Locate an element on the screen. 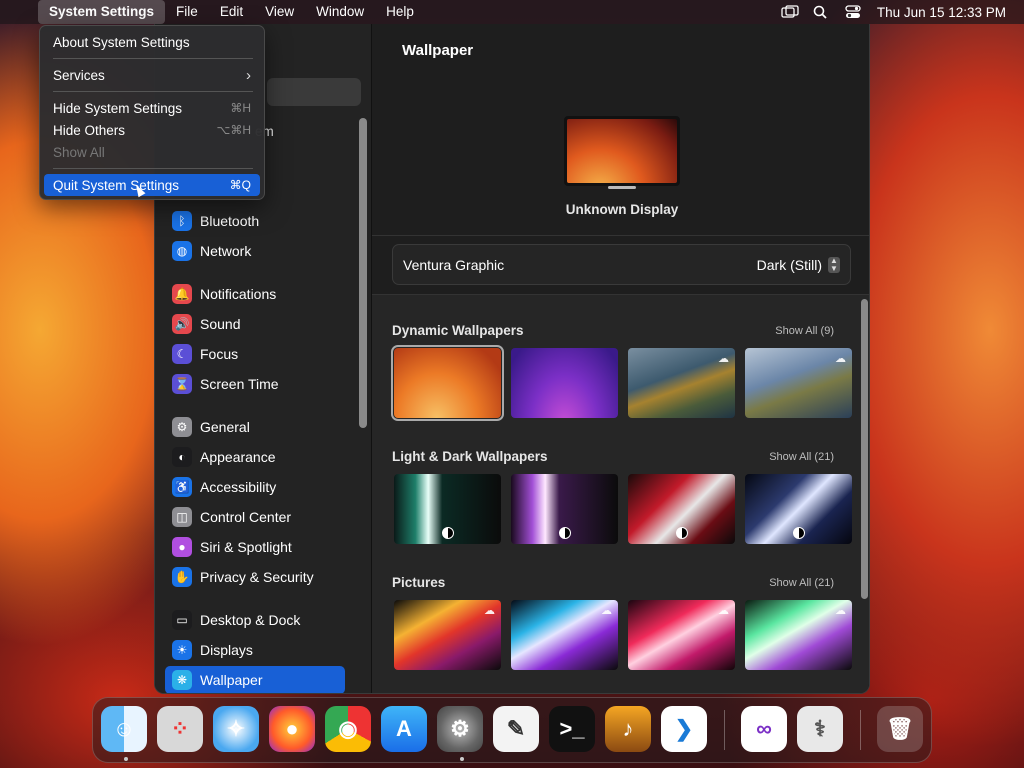  hand-icon: ✋ is located at coordinates (182, 577).